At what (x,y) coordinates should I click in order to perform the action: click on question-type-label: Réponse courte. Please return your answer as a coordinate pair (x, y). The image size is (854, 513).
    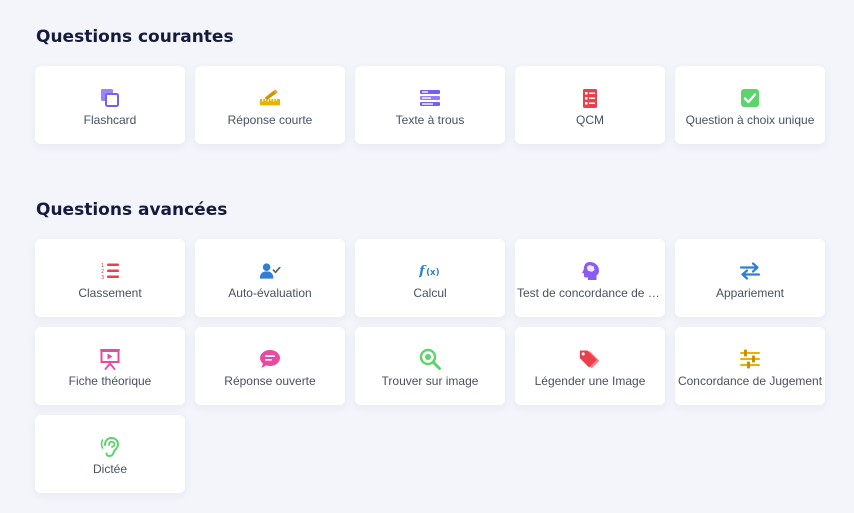
    Looking at the image, I should click on (270, 120).